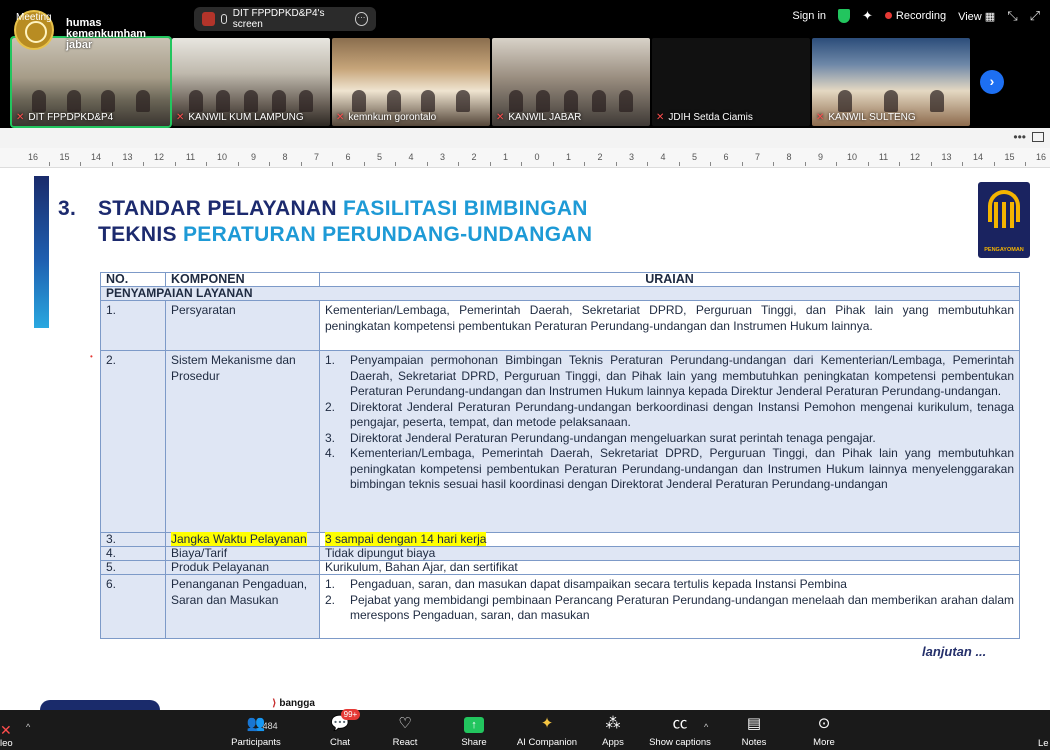 This screenshot has width=1050, height=750. What do you see at coordinates (844, 16) in the screenshot?
I see `security-shield-icon` at bounding box center [844, 16].